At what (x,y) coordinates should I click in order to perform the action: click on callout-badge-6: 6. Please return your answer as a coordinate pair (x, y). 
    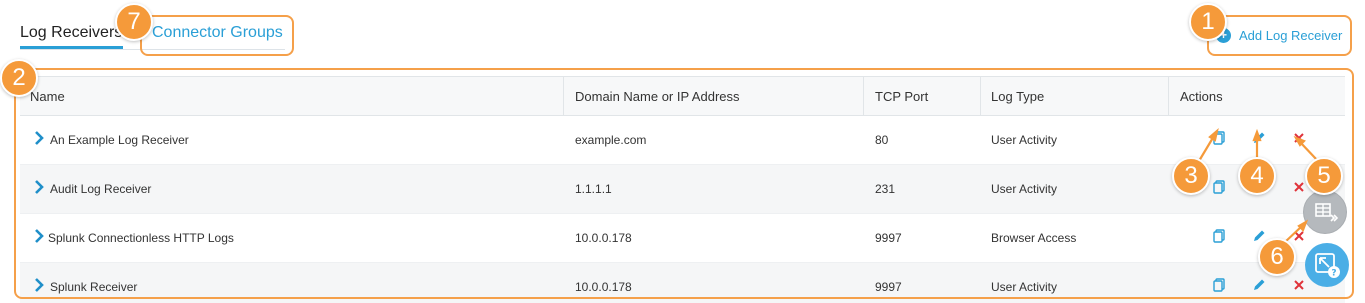
    Looking at the image, I should click on (1277, 257).